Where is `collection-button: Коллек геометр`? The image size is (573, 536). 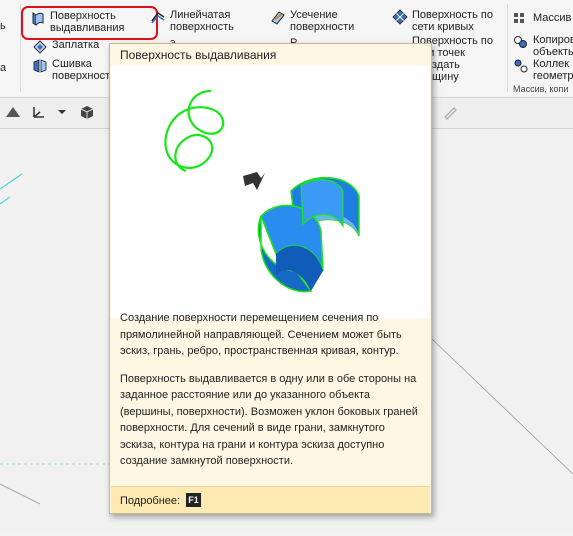
collection-button: Коллек геометр is located at coordinates (543, 70).